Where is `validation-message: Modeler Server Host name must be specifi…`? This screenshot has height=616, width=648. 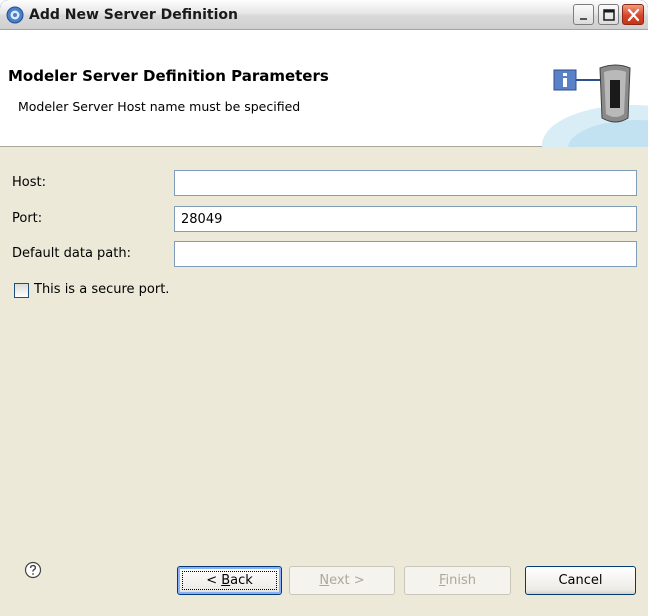 validation-message: Modeler Server Host name must be specifi… is located at coordinates (159, 106).